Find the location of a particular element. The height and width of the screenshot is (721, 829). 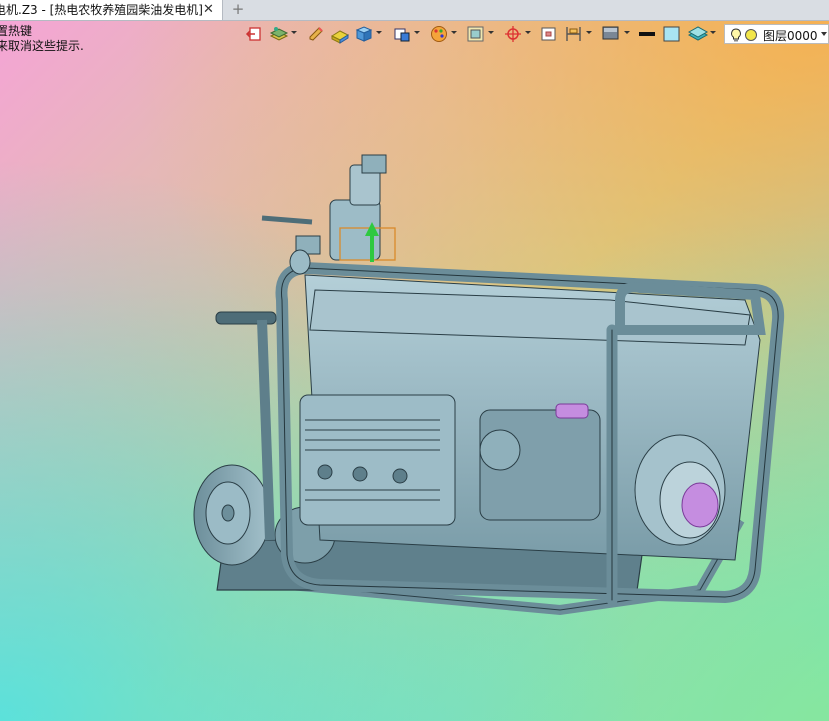

view-toolbar: 图层0000 is located at coordinates (534, 34).